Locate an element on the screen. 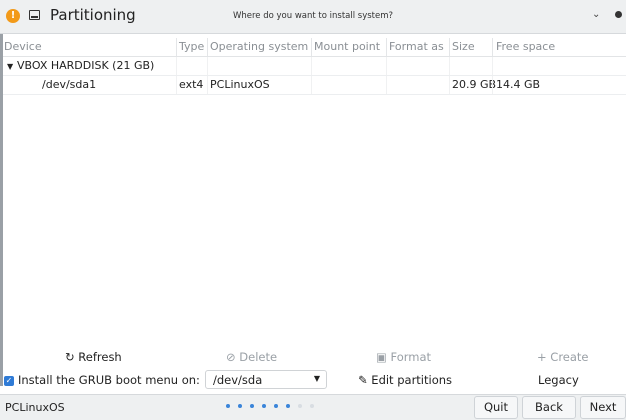 Image resolution: width=626 pixels, height=420 pixels. grub-label: Install the GRUB boot menu on: is located at coordinates (109, 380).